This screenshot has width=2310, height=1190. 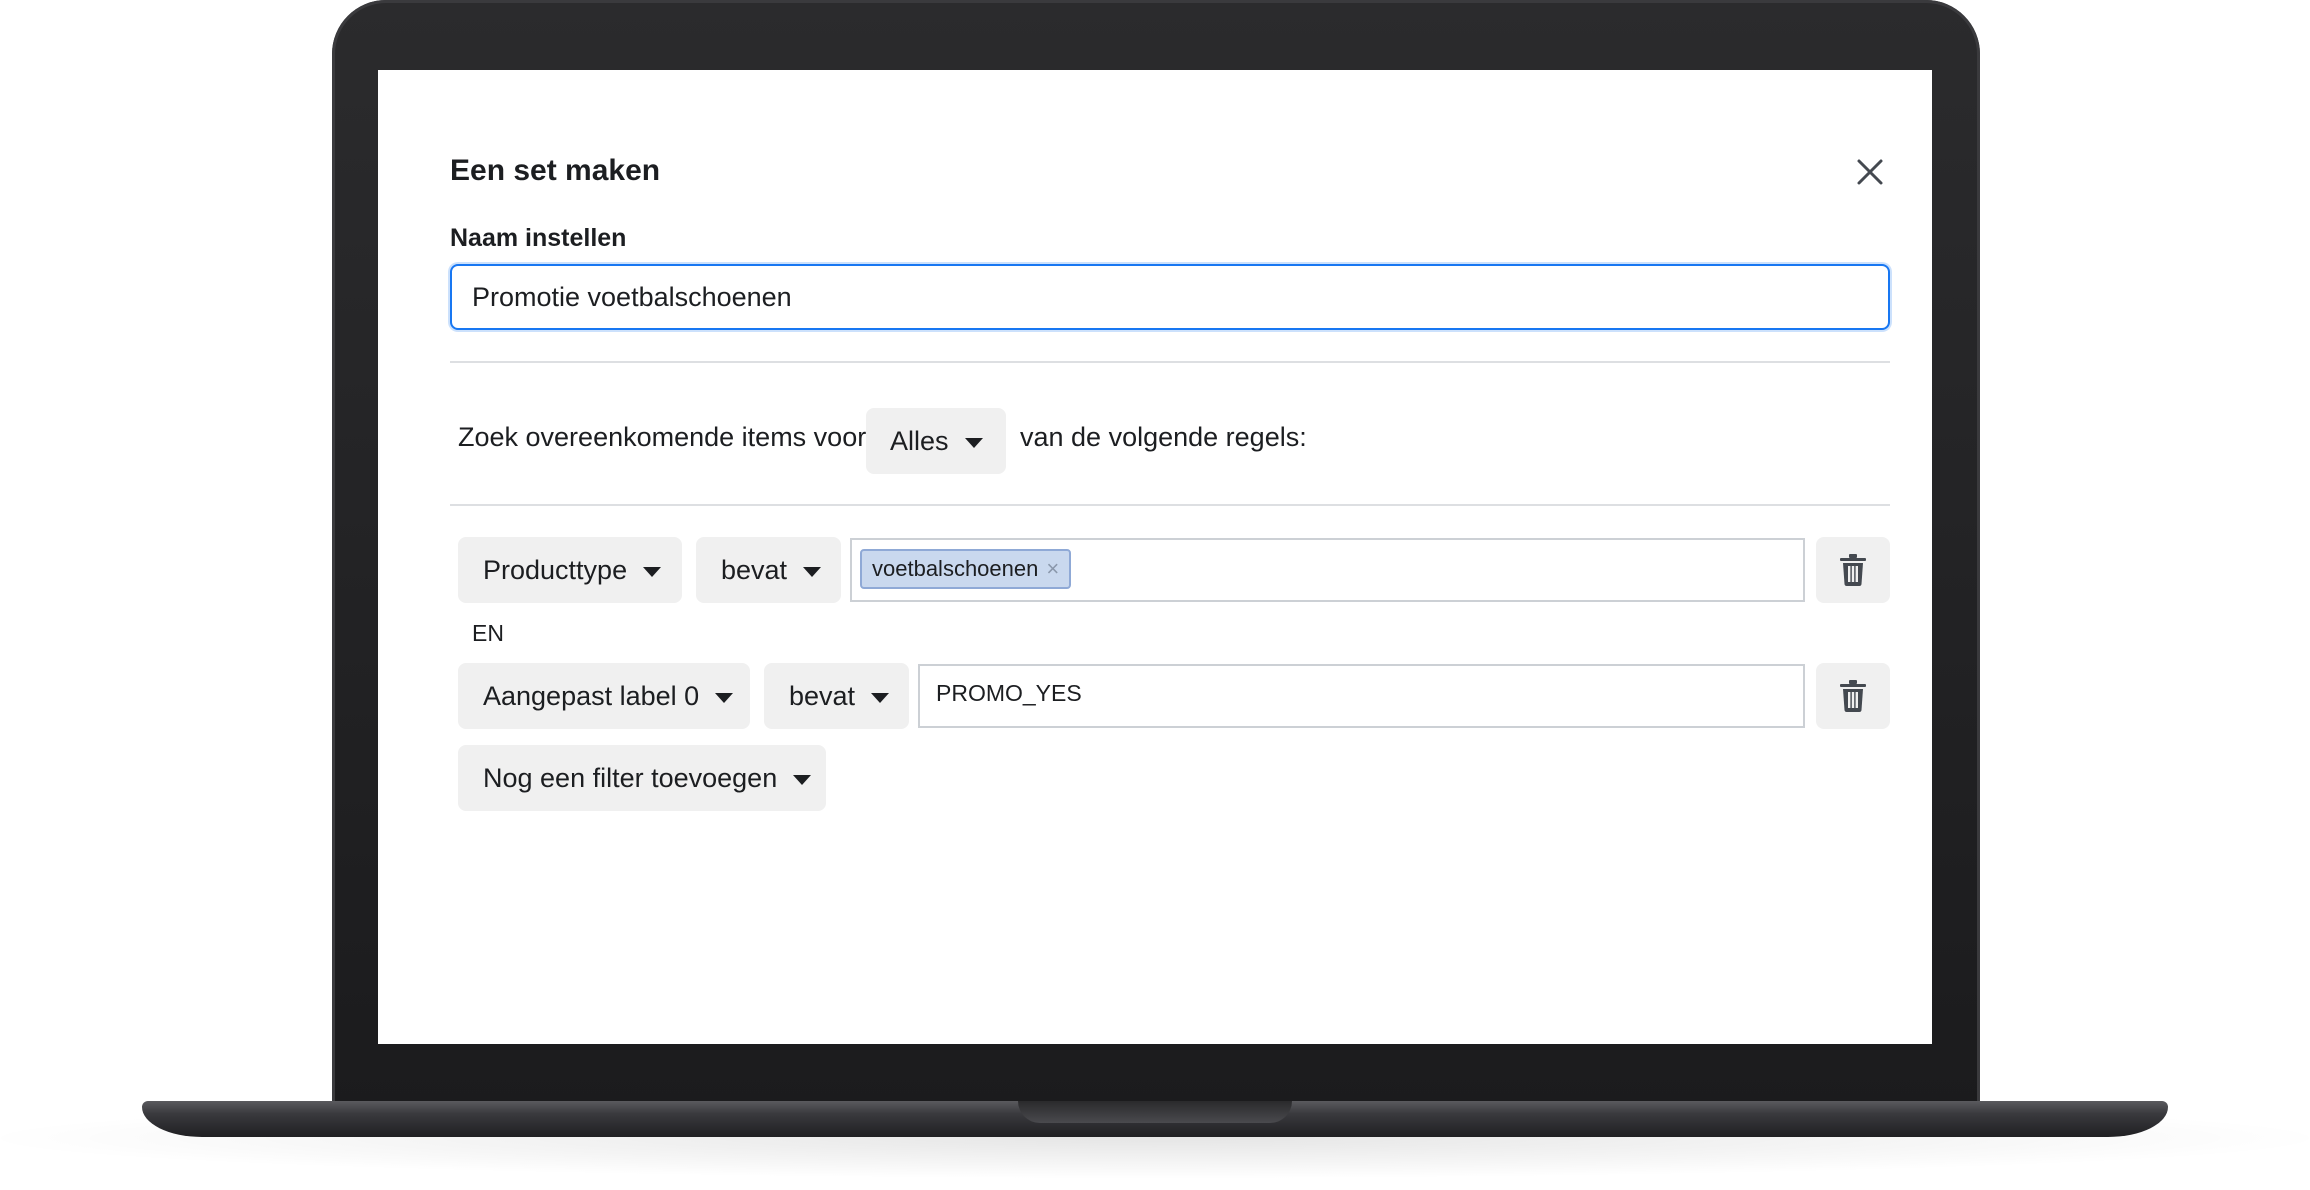 What do you see at coordinates (1009, 693) in the screenshot?
I see `filter-value-text: PROMO_YES` at bounding box center [1009, 693].